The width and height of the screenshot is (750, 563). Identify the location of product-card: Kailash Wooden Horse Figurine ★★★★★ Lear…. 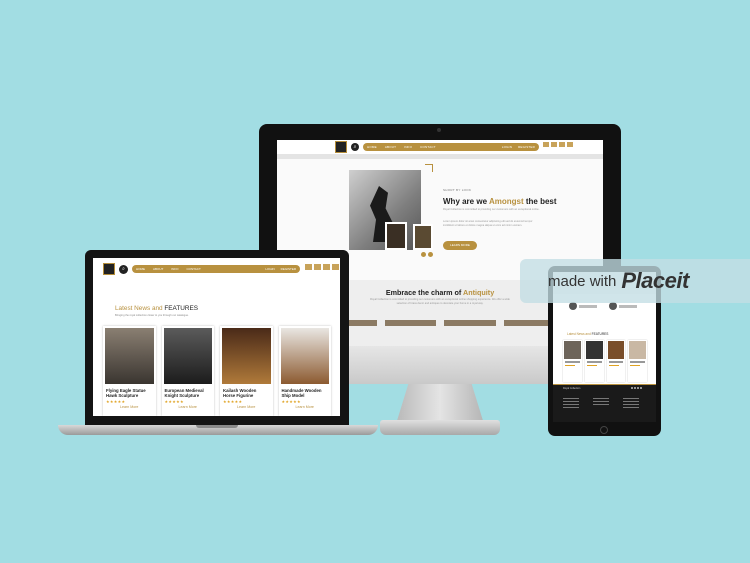
(246, 371).